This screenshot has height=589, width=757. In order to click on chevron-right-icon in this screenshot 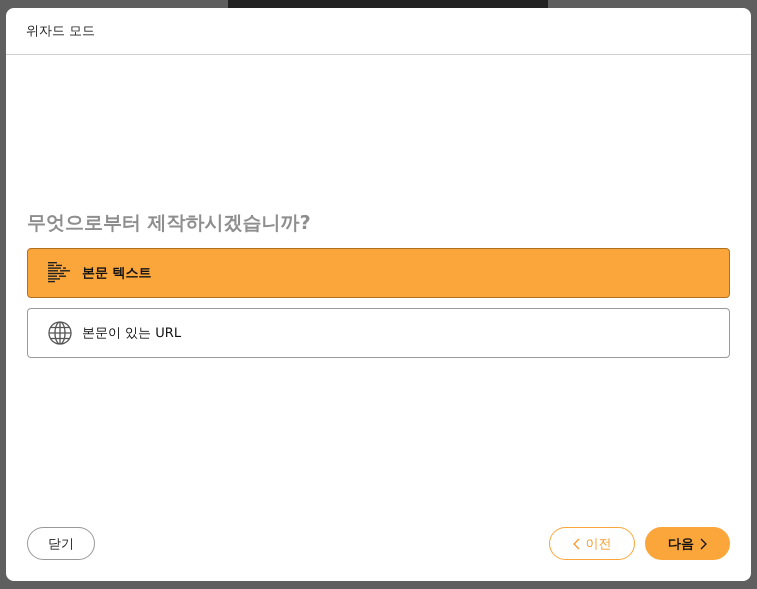, I will do `click(703, 544)`.